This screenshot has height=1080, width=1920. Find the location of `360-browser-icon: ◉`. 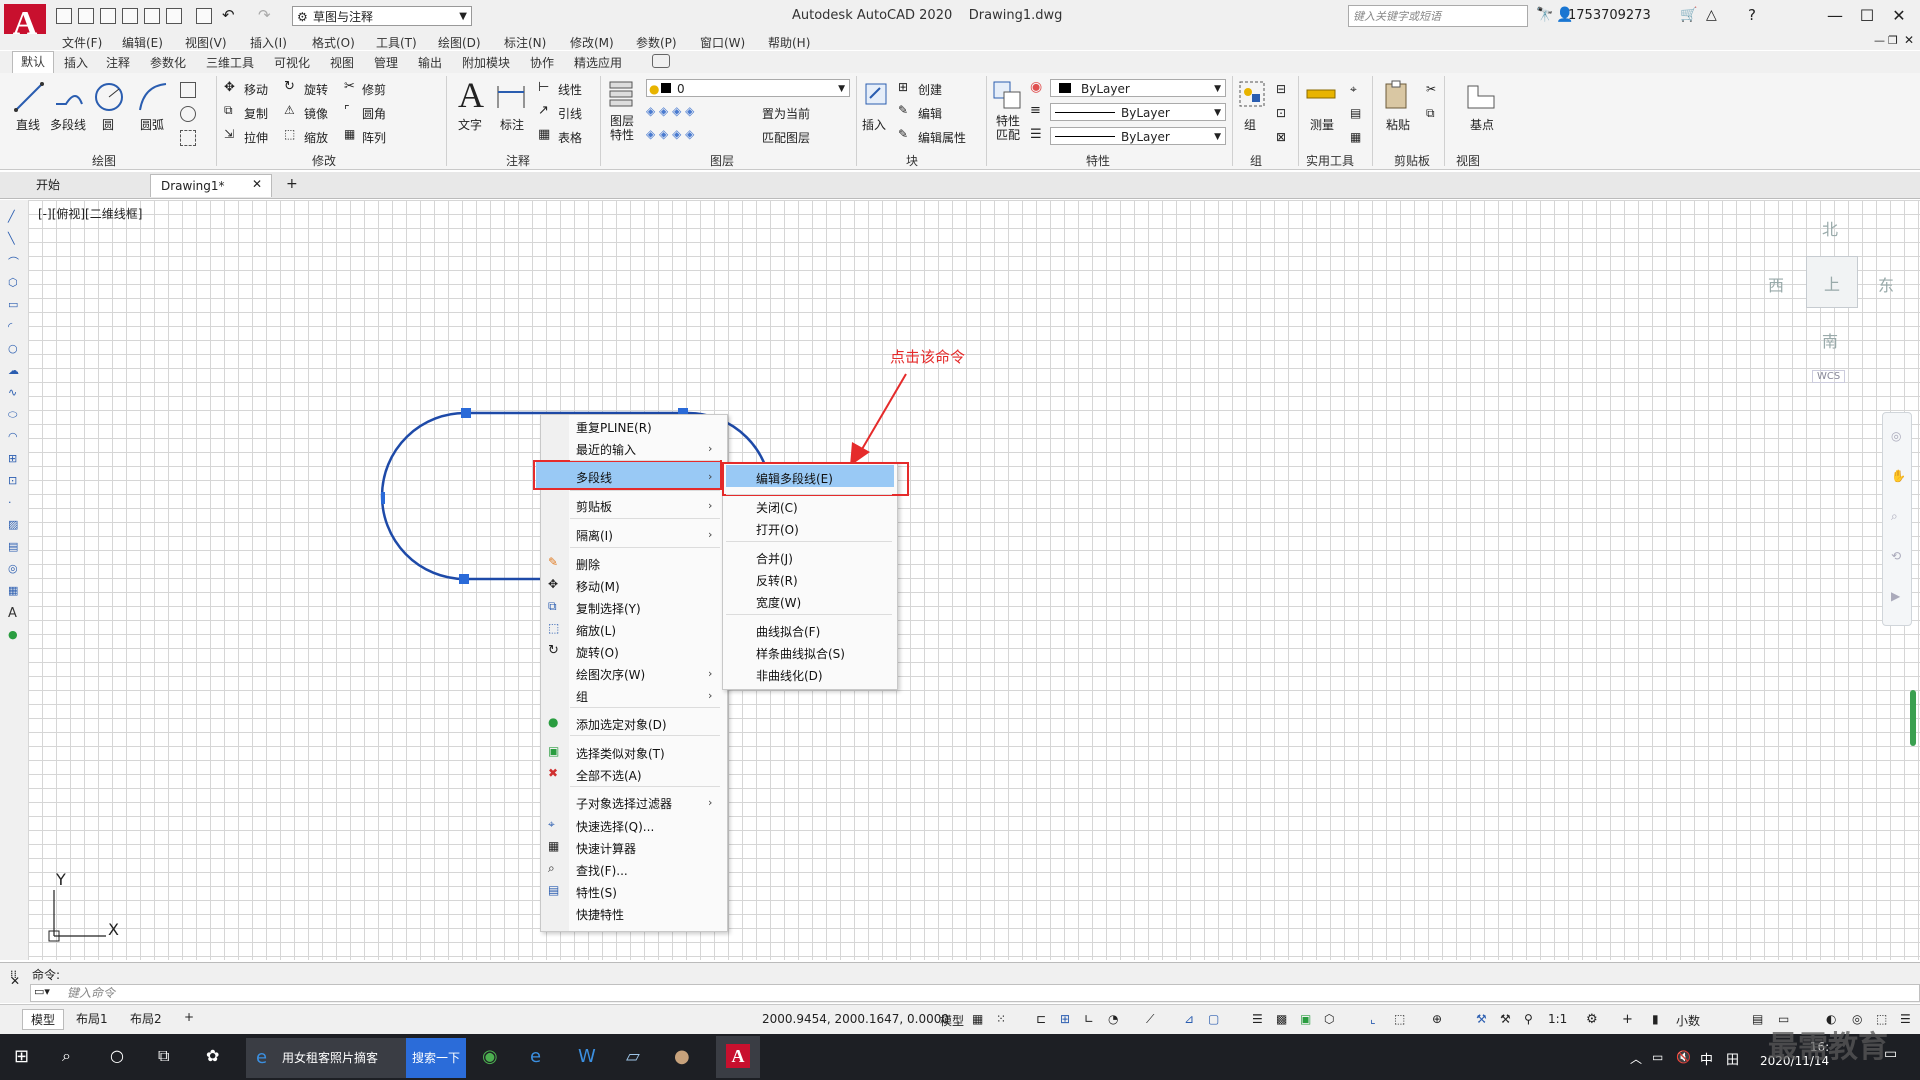

360-browser-icon: ◉ is located at coordinates (493, 1057).